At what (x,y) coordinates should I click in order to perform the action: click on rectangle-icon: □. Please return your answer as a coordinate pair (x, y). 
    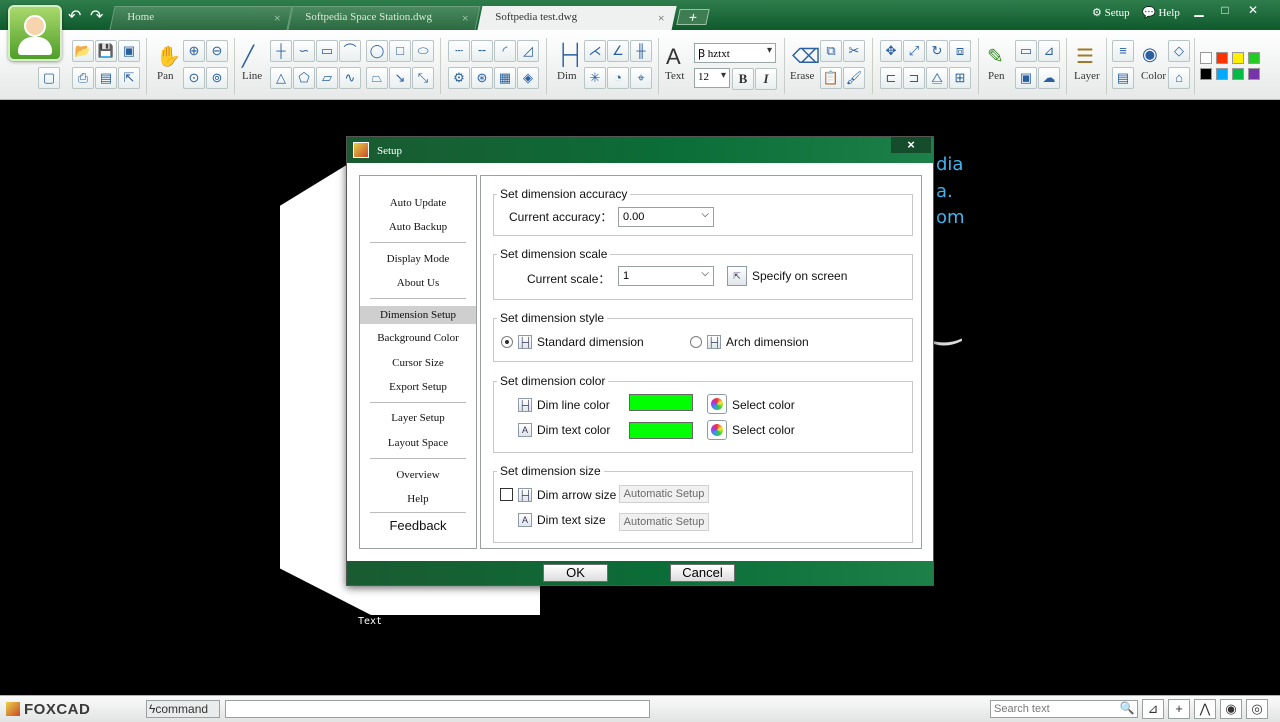
    Looking at the image, I should click on (400, 51).